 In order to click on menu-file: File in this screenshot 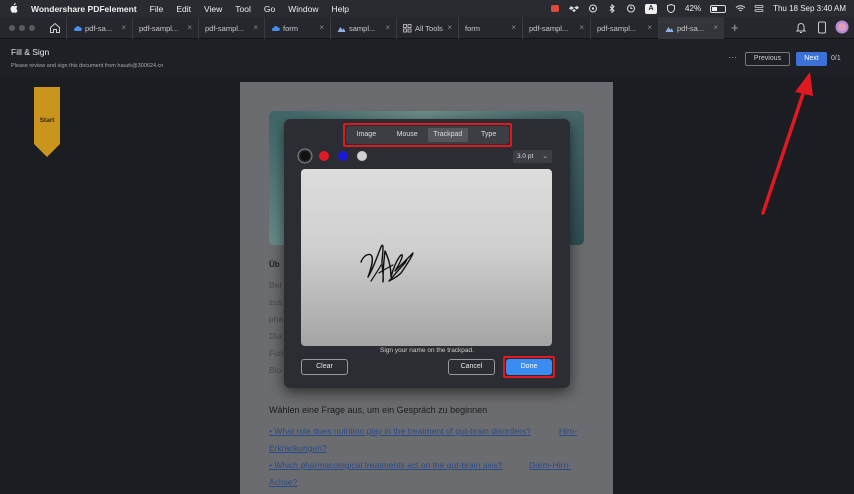, I will do `click(157, 9)`.